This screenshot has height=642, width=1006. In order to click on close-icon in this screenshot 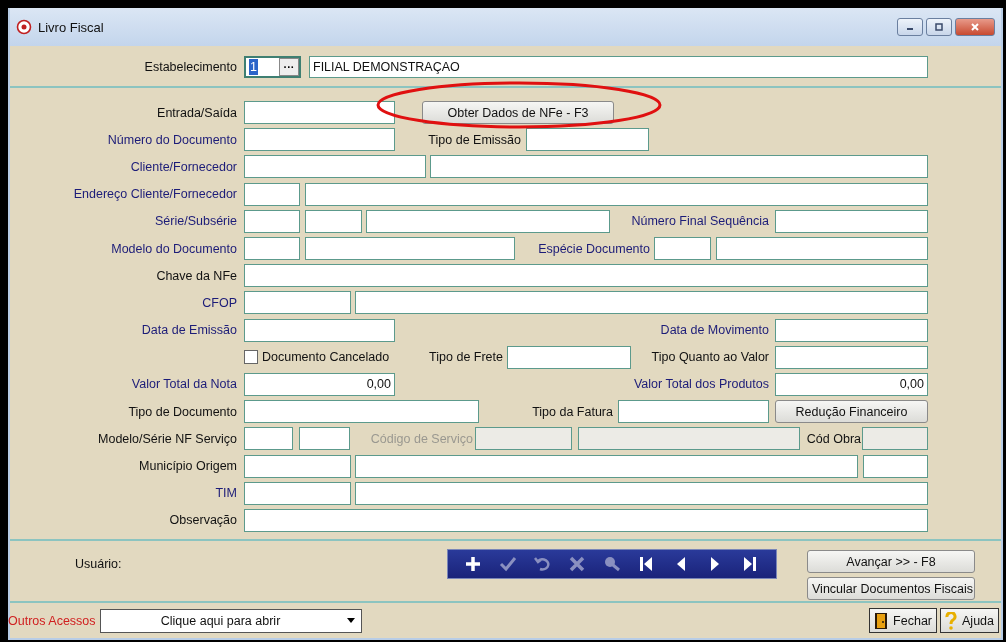, I will do `click(975, 27)`.